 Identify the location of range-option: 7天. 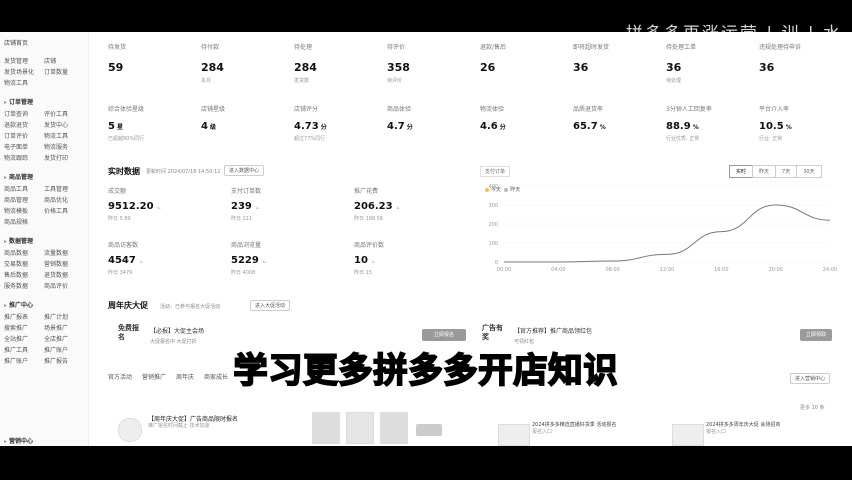
(786, 171).